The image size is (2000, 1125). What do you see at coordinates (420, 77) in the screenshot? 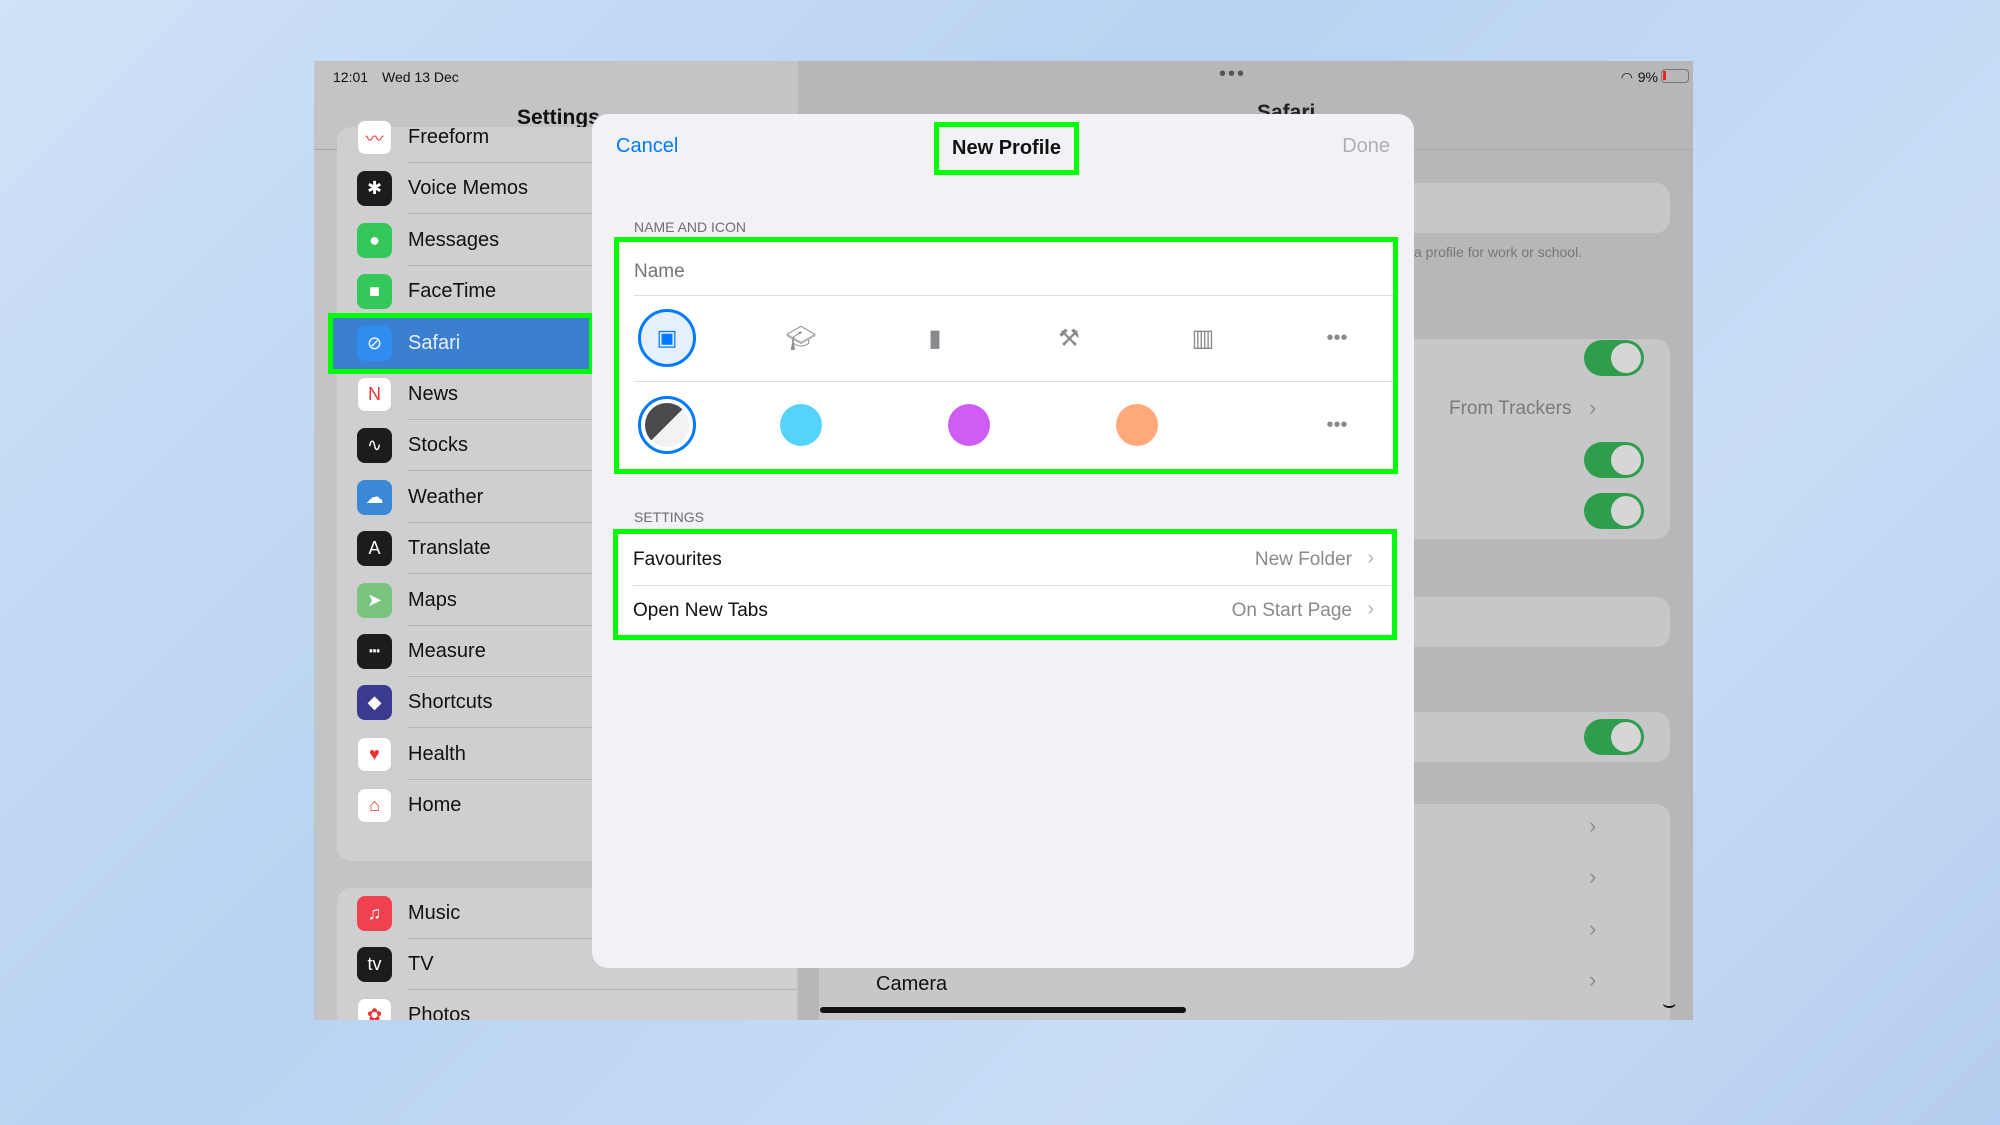
I see `status-date: Wed 13 Dec` at bounding box center [420, 77].